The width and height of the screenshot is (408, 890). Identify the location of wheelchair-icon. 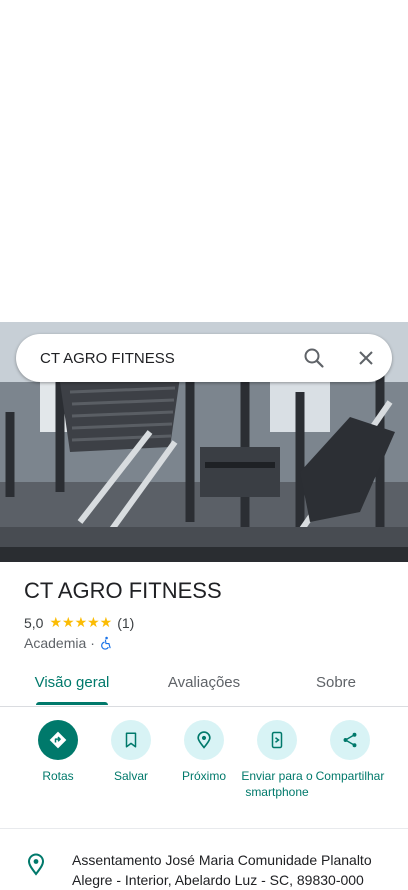
(106, 643).